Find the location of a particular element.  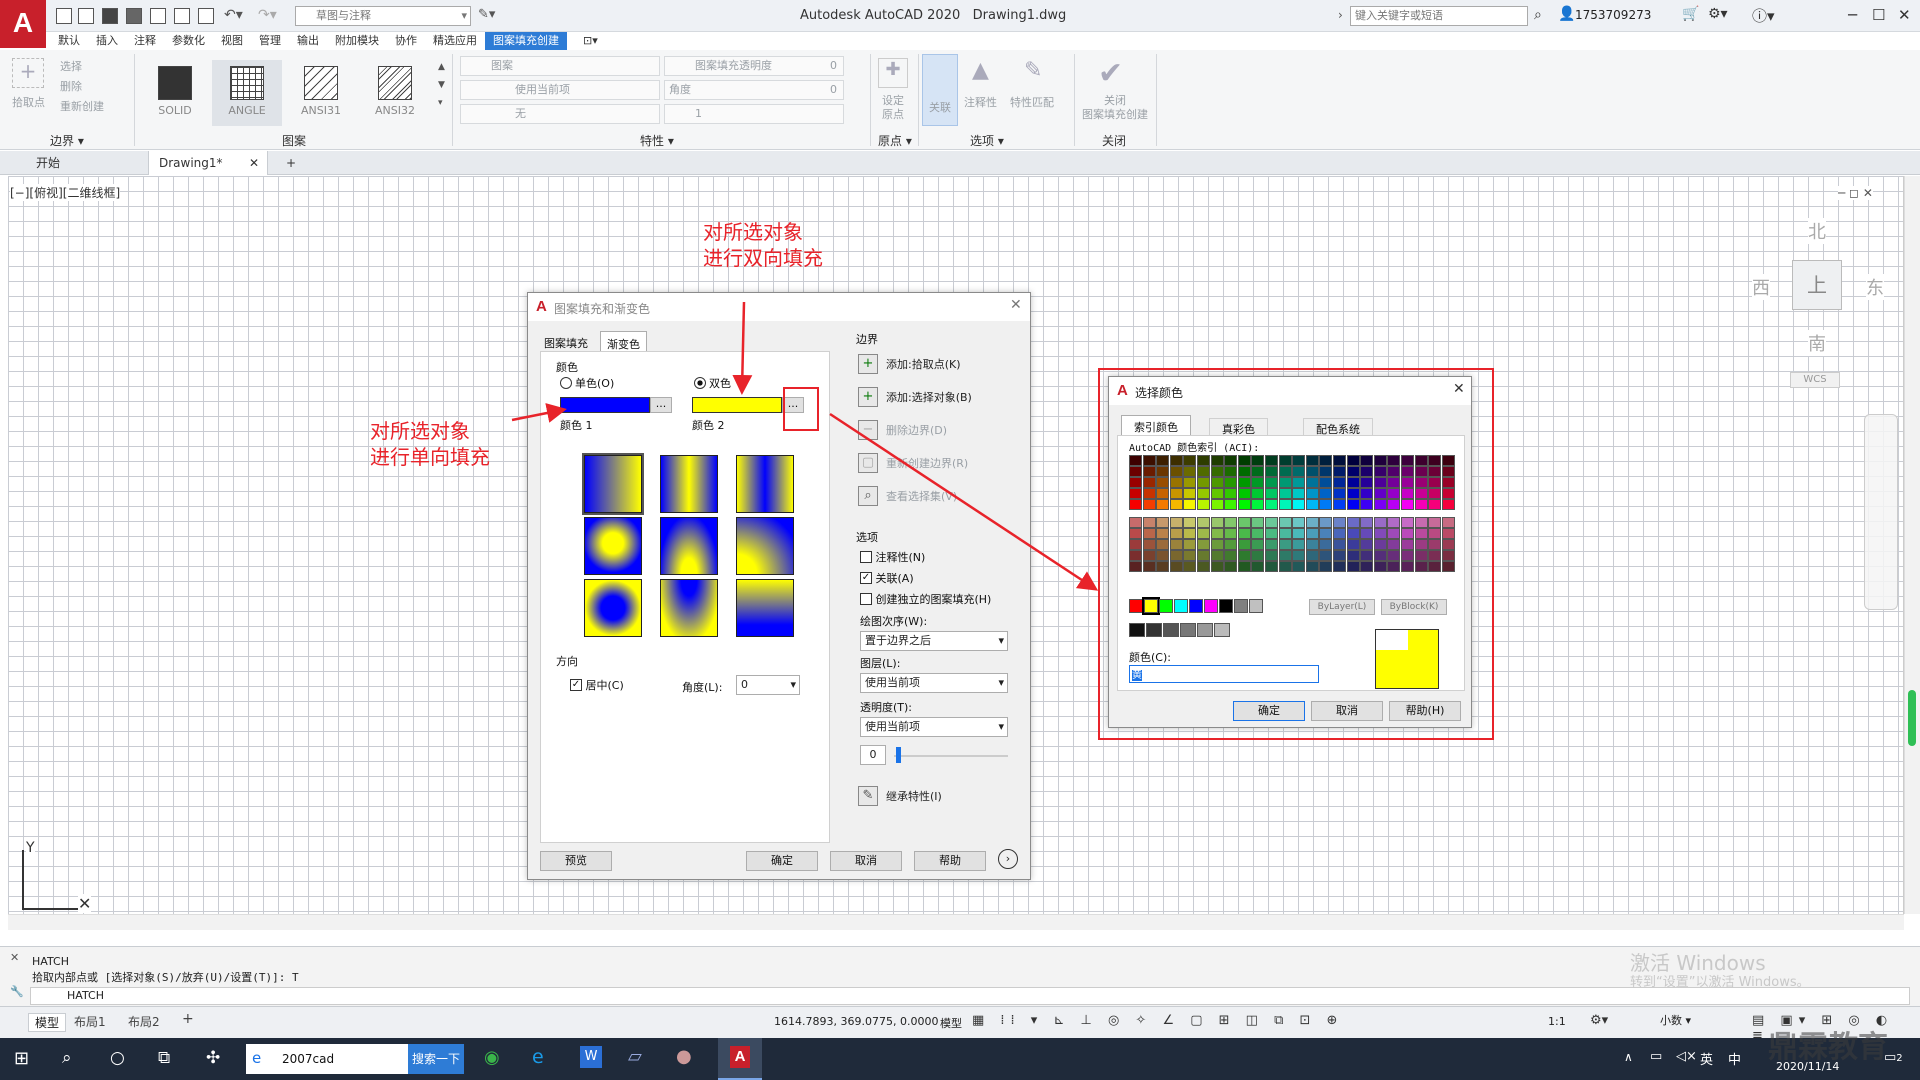

wrench-icon: 🔧 is located at coordinates (17, 991).